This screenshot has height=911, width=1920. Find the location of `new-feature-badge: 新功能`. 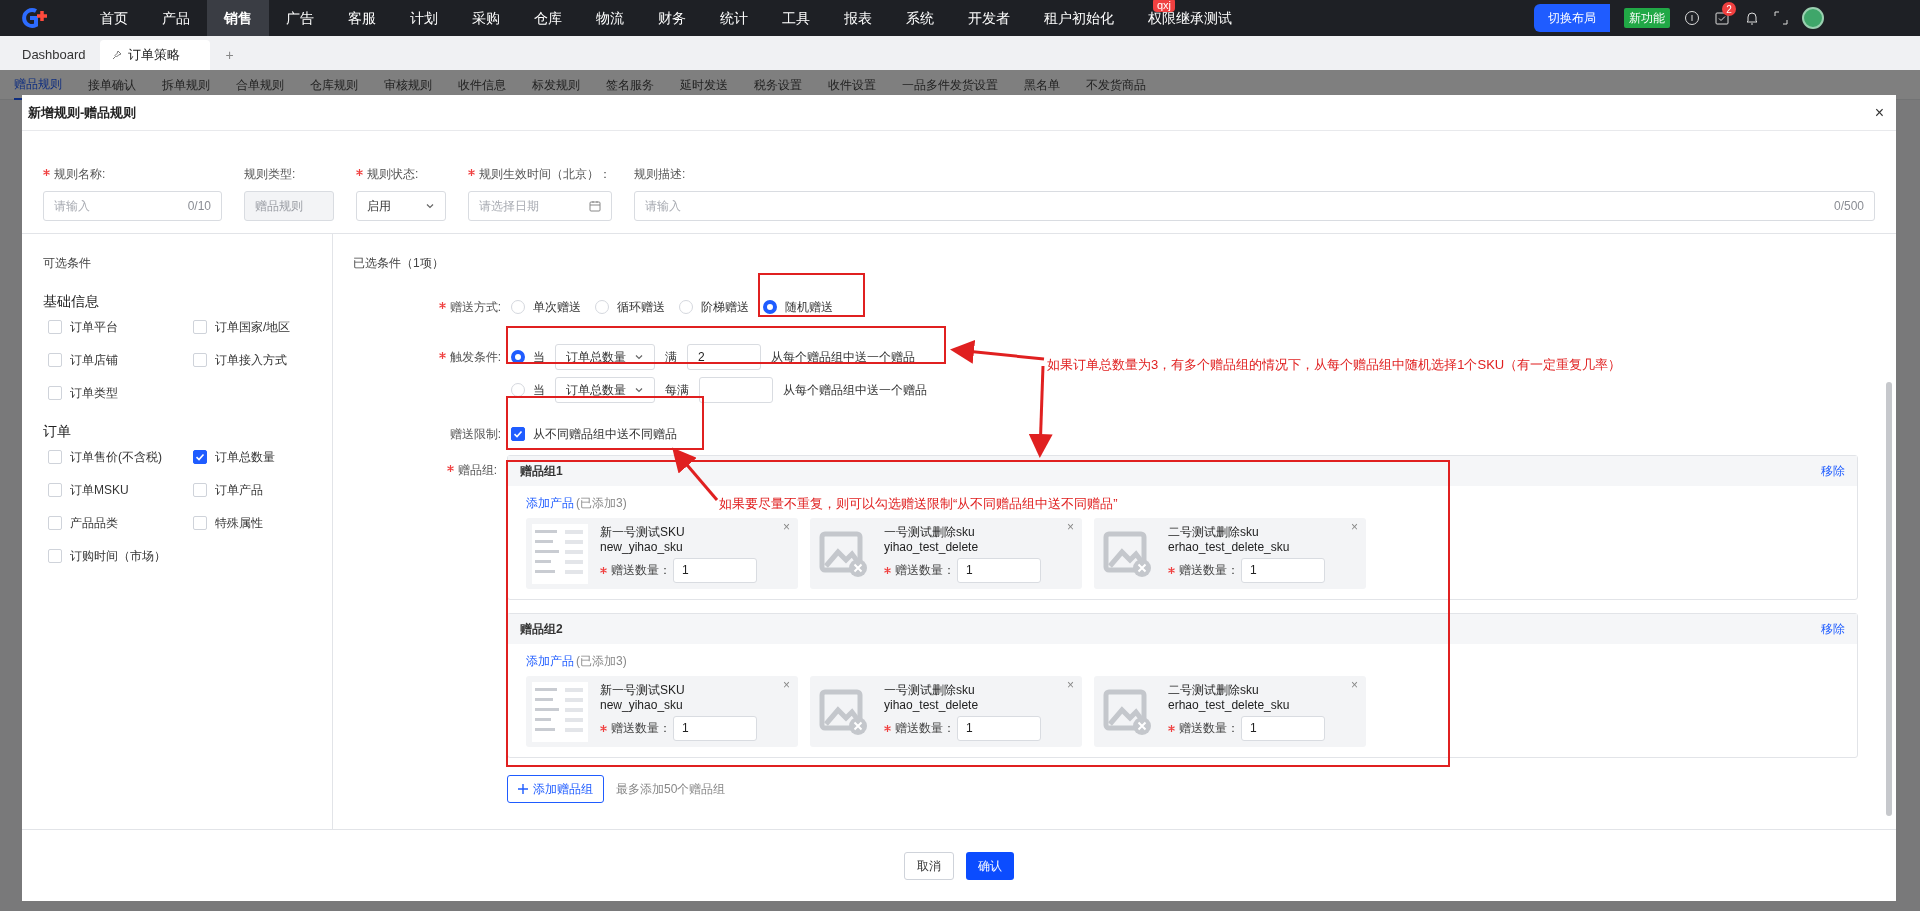

new-feature-badge: 新功能 is located at coordinates (1647, 18).